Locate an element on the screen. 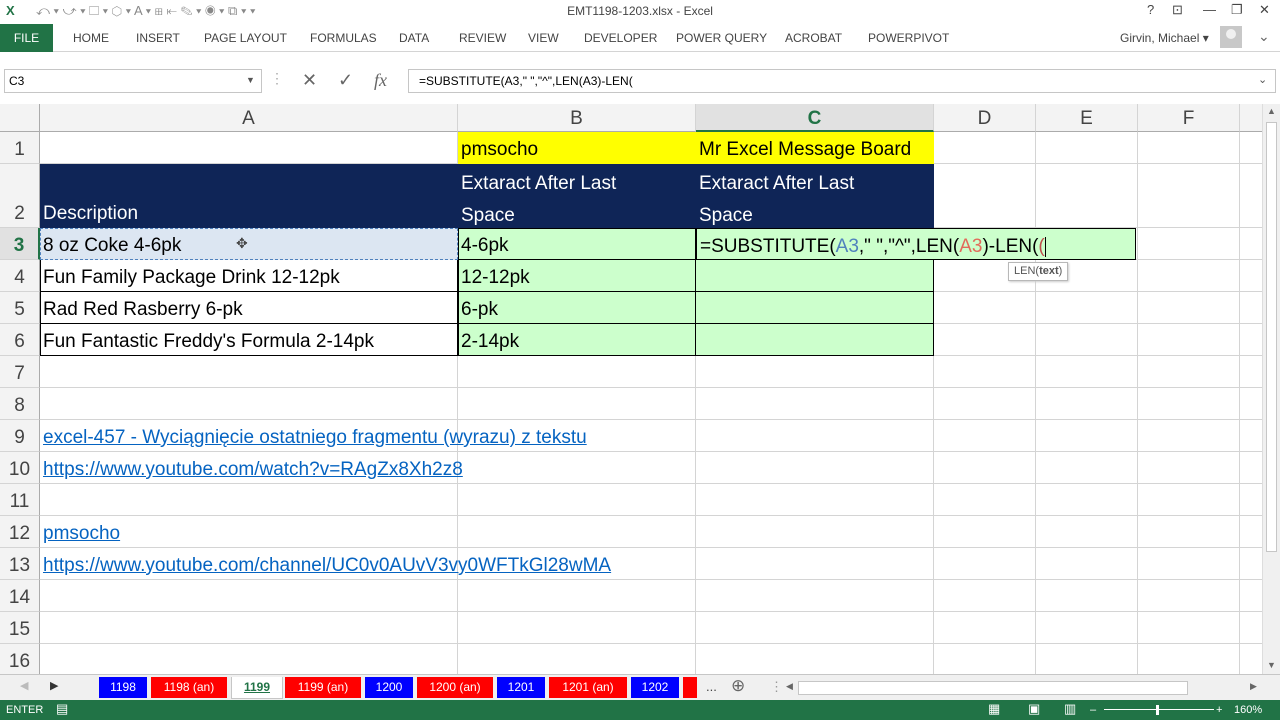 The image size is (1280, 720). cell-c2: Extaract After Last Space is located at coordinates (815, 196).